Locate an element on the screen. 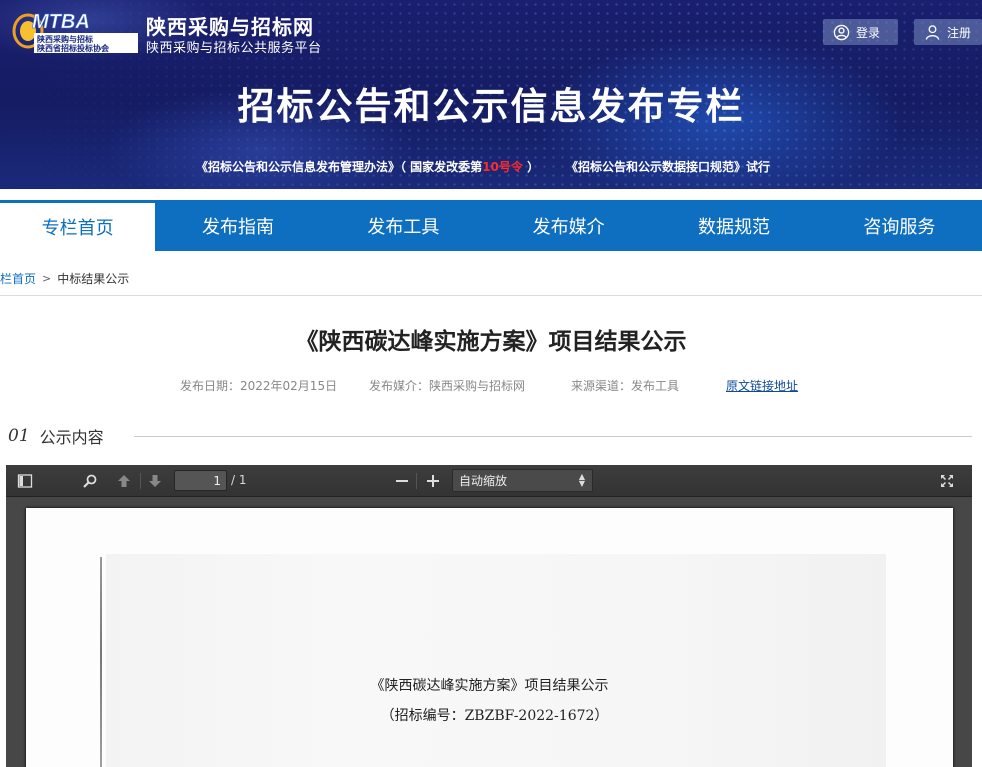 The image size is (982, 767). nav-item-home: 专栏首页 is located at coordinates (78, 225).